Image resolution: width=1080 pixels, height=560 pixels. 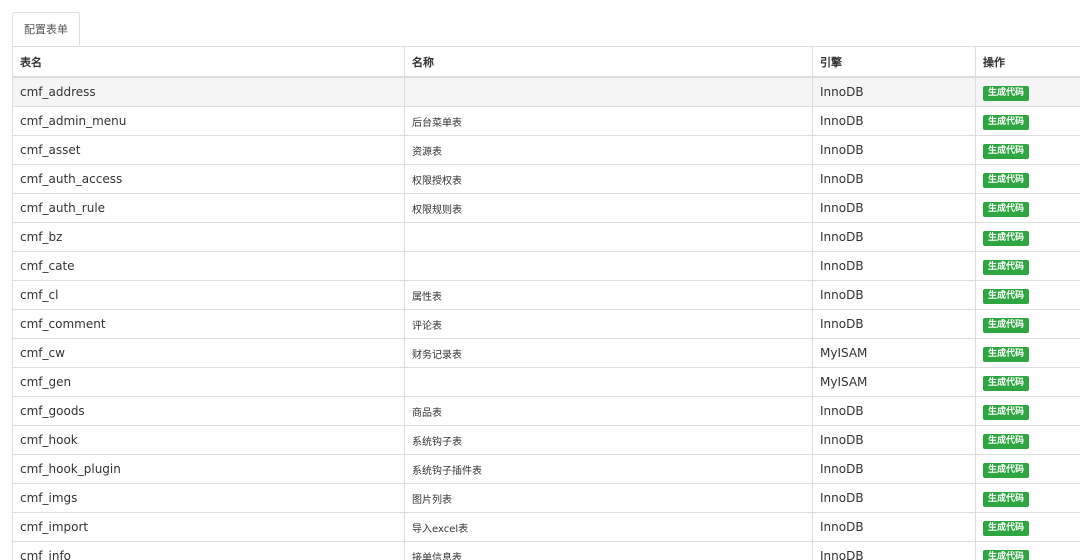 What do you see at coordinates (208, 150) in the screenshot?
I see `cell-table-name: cmf_asset` at bounding box center [208, 150].